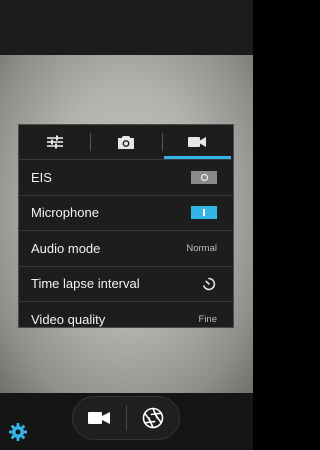 Image resolution: width=320 pixels, height=450 pixels. What do you see at coordinates (126, 314) in the screenshot?
I see `setting-row-video-quality: Video quality Fine` at bounding box center [126, 314].